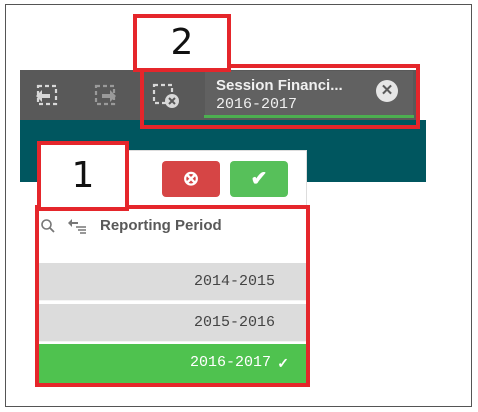 This screenshot has width=478, height=412. I want to click on step-back-icon, so click(47, 96).